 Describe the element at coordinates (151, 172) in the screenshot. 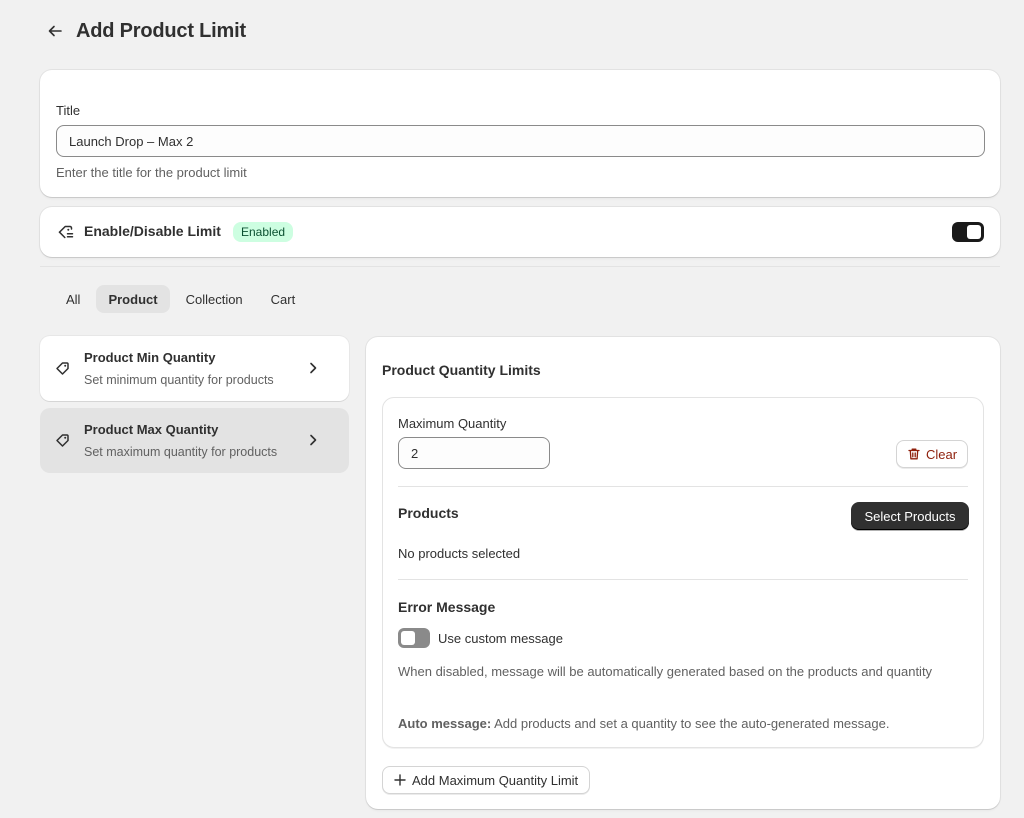

I see `title-help-text: Enter the title for the product limit` at that location.